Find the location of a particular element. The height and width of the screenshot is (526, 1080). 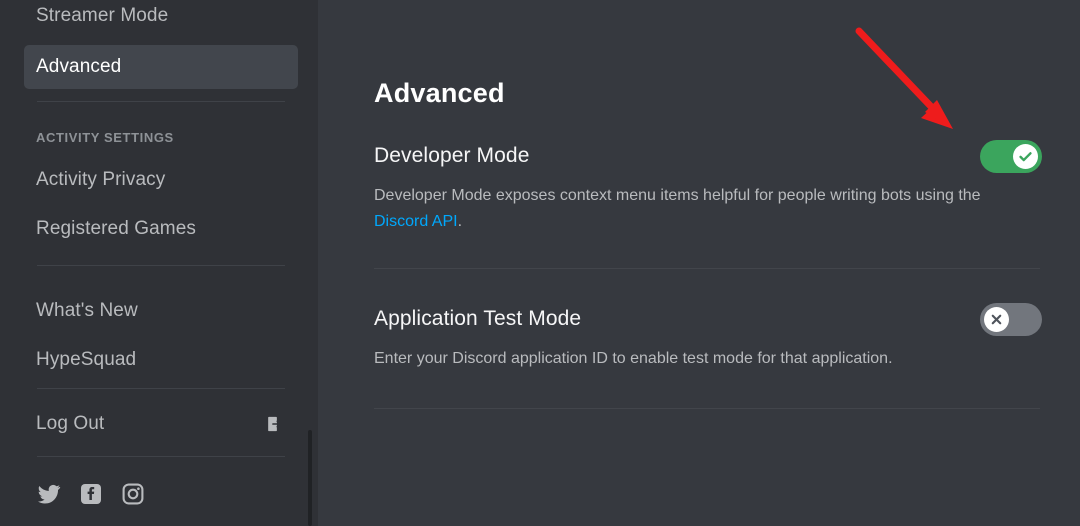

check-icon is located at coordinates (1025, 157).